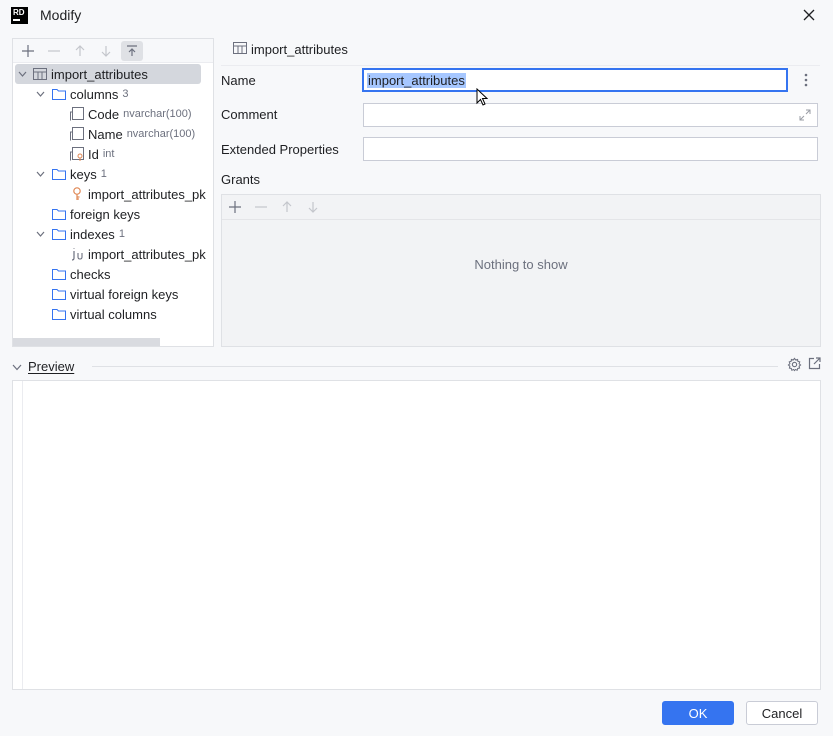  What do you see at coordinates (809, 15) in the screenshot?
I see `close-icon` at bounding box center [809, 15].